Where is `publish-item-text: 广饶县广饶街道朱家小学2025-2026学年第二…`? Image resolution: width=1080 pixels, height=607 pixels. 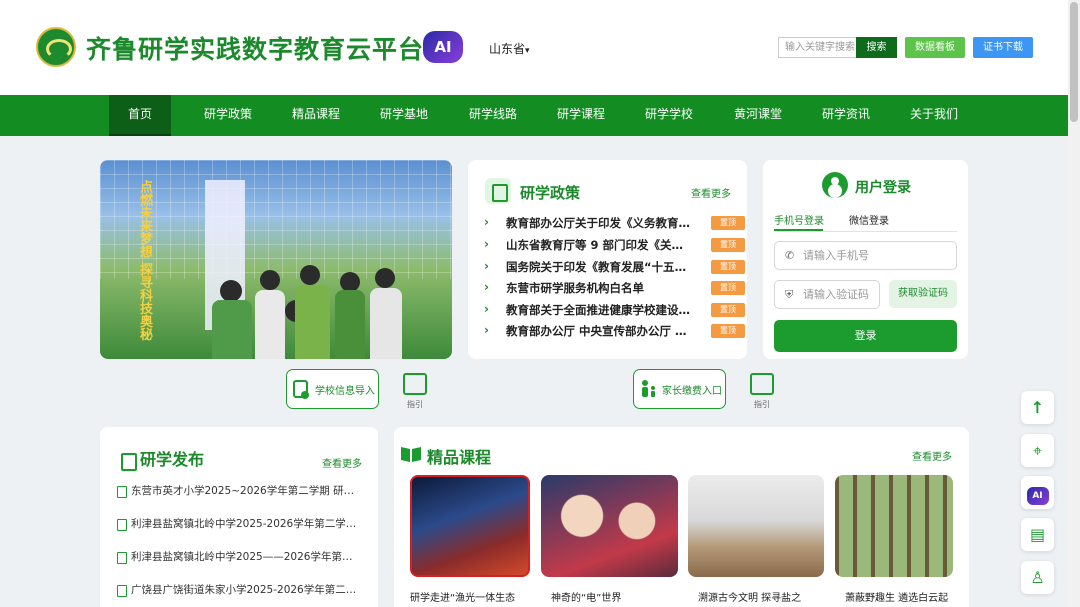 publish-item-text: 广饶县广饶街道朱家小学2025-2026学年第二… is located at coordinates (244, 590).